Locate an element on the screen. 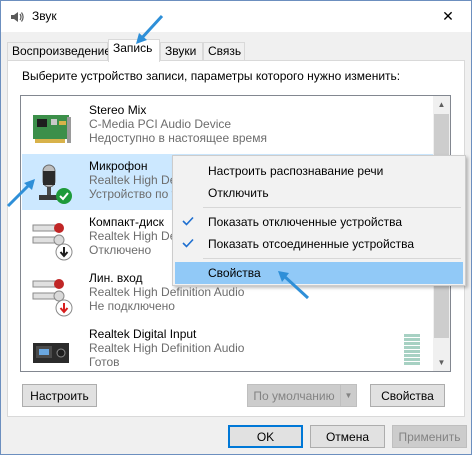  apply-button: Применить is located at coordinates (429, 436).